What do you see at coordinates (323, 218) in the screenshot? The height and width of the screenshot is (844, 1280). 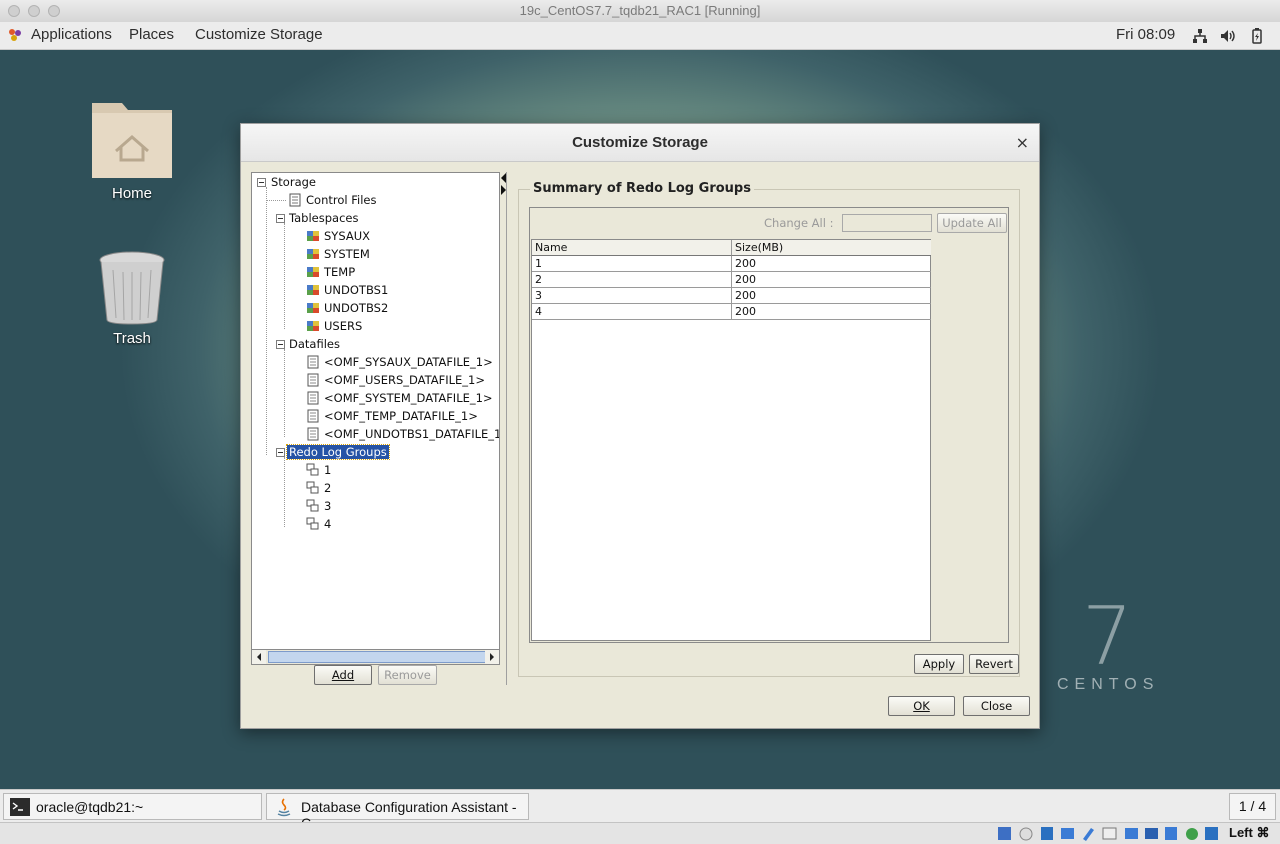 I see `tree-node-tablespaces: Tablespaces` at bounding box center [323, 218].